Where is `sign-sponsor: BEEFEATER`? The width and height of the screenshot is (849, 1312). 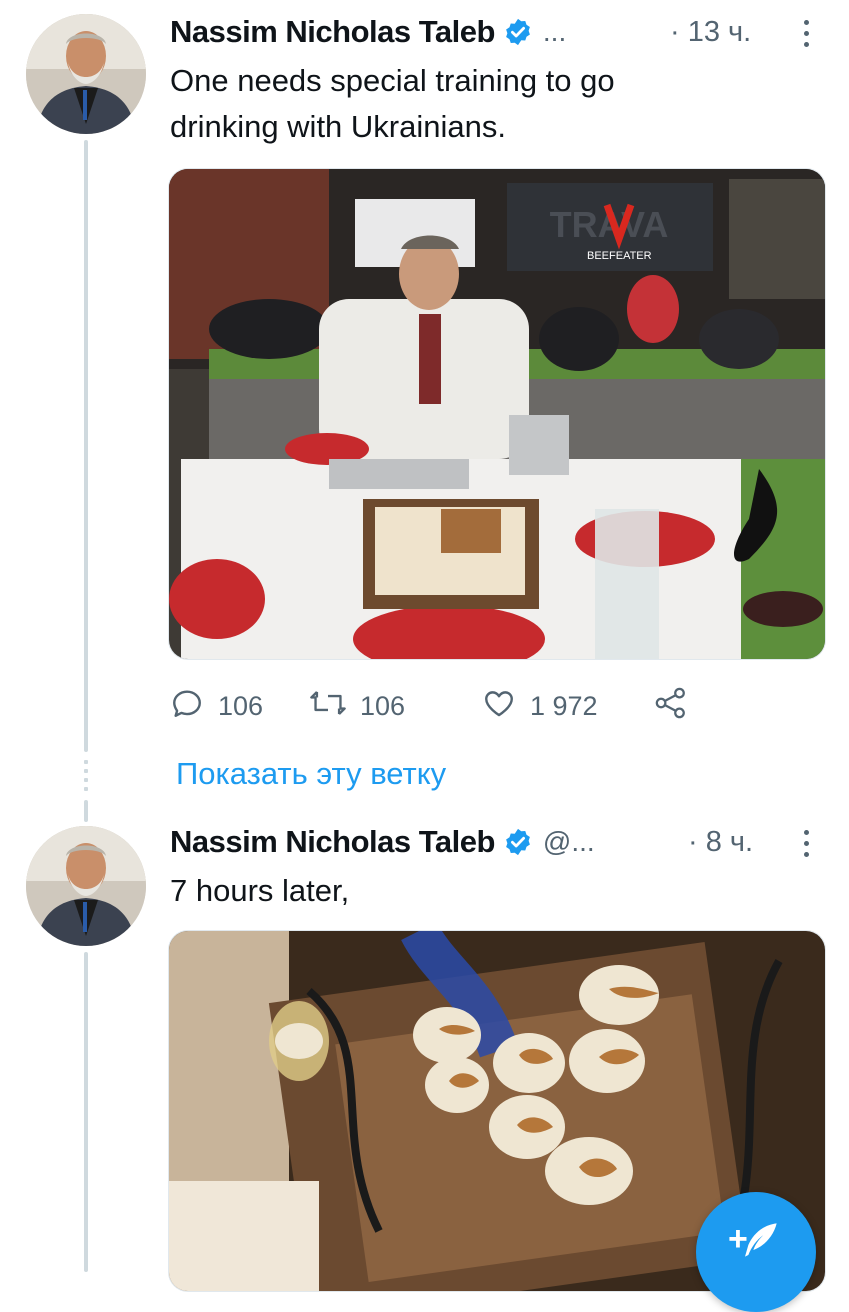 sign-sponsor: BEEFEATER is located at coordinates (619, 256).